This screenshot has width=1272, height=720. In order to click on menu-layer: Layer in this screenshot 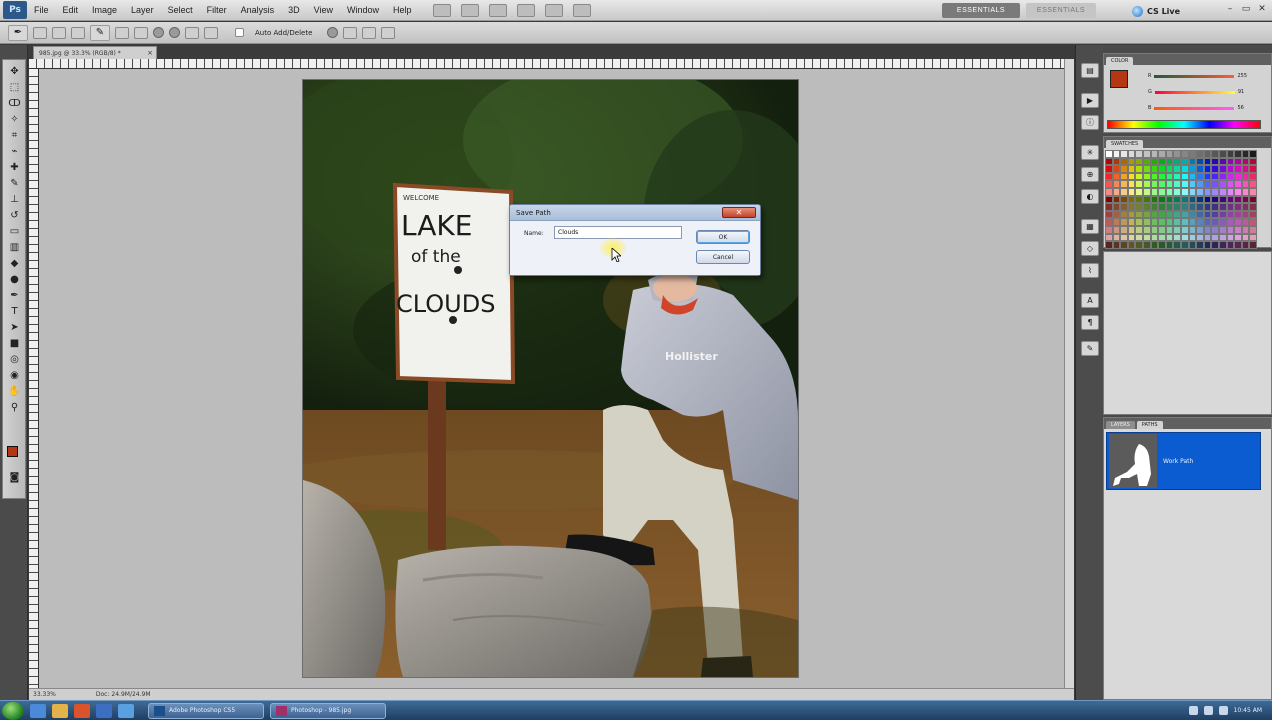, I will do `click(142, 10)`.